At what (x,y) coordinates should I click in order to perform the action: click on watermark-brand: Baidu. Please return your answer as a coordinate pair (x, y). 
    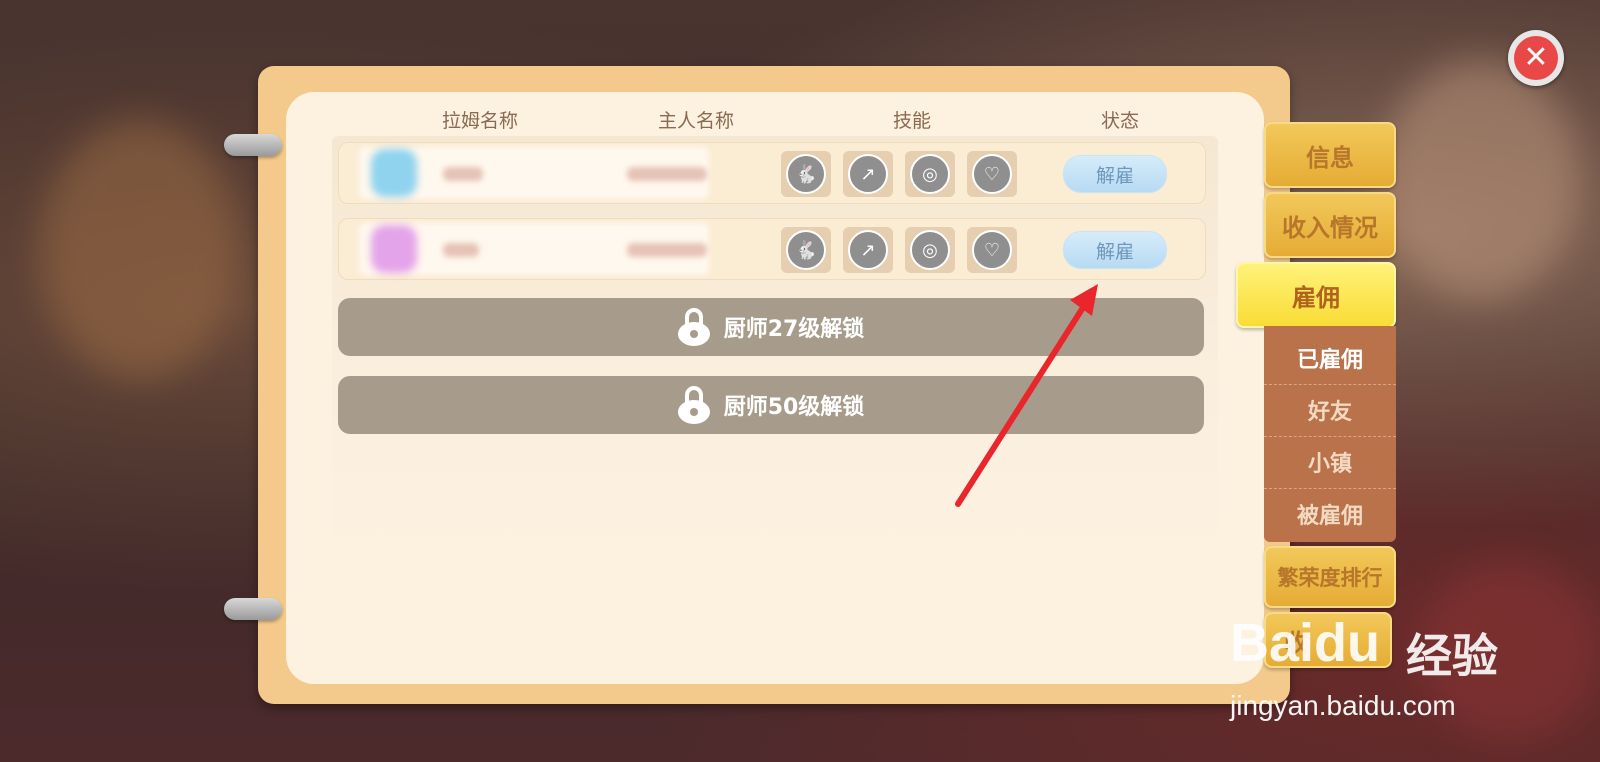
    Looking at the image, I should click on (1305, 643).